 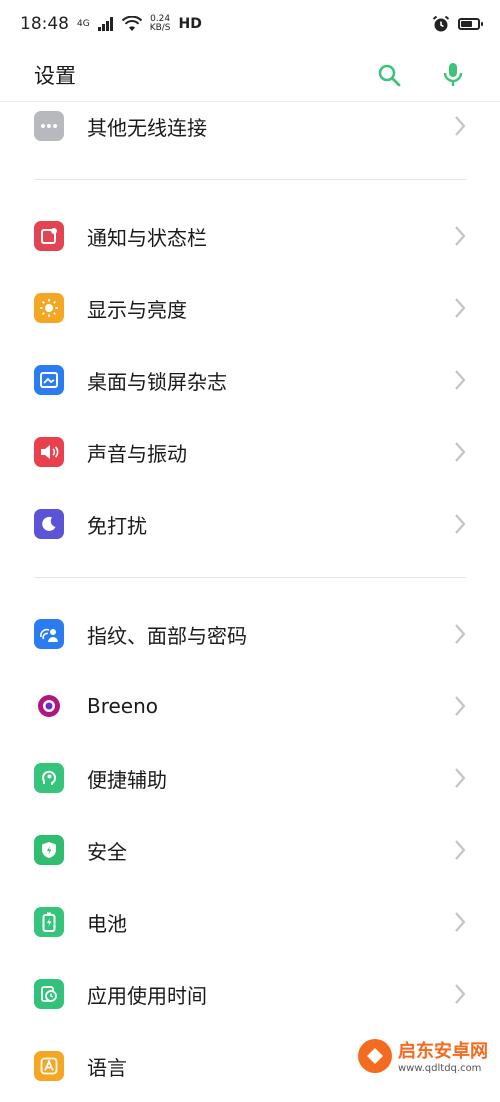 I want to click on item-label: 安全, so click(x=107, y=850).